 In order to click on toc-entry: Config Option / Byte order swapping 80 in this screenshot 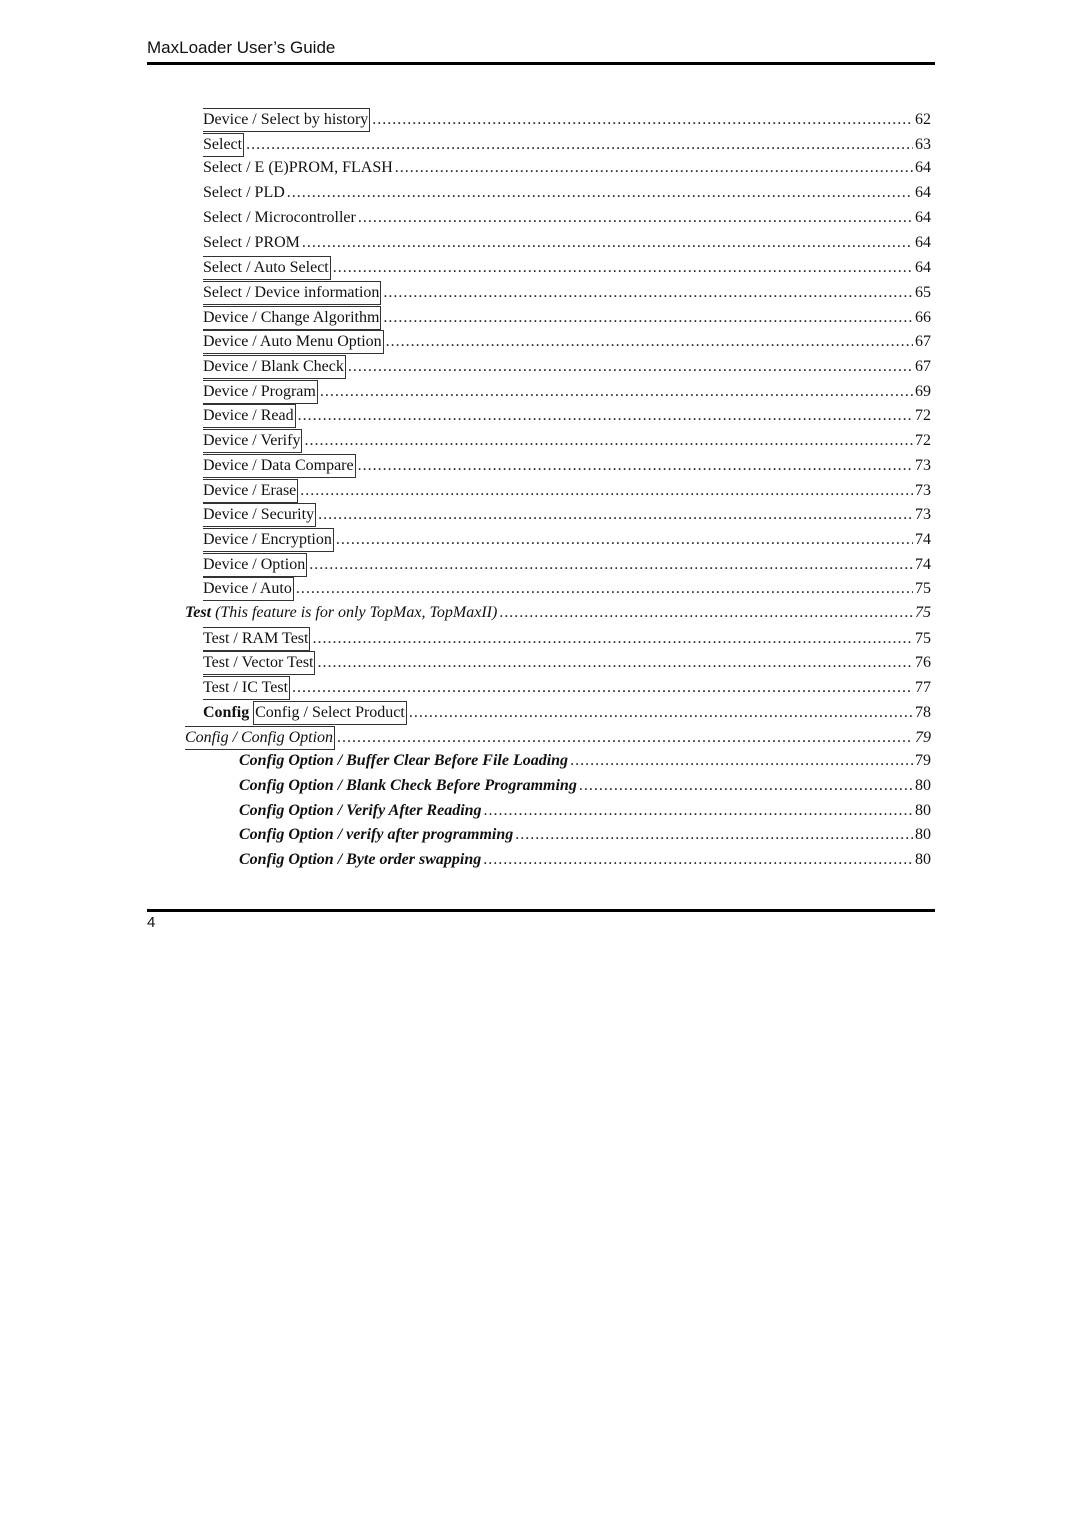, I will do `click(585, 861)`.